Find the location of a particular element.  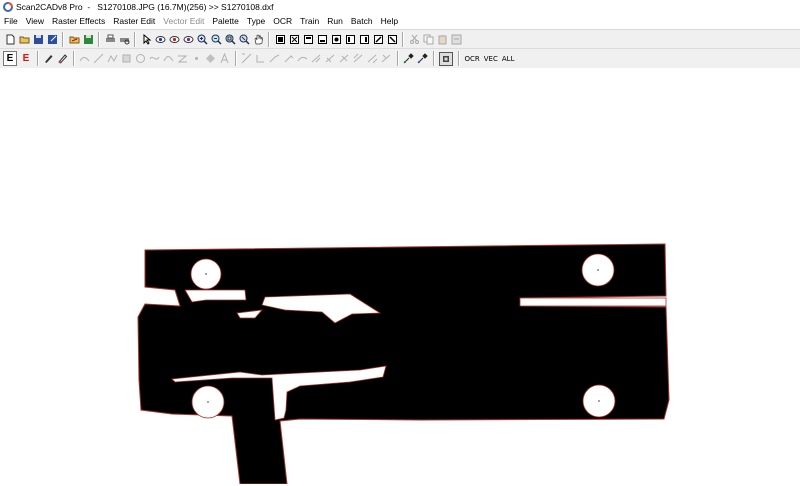

undo-icon is located at coordinates (456, 39).